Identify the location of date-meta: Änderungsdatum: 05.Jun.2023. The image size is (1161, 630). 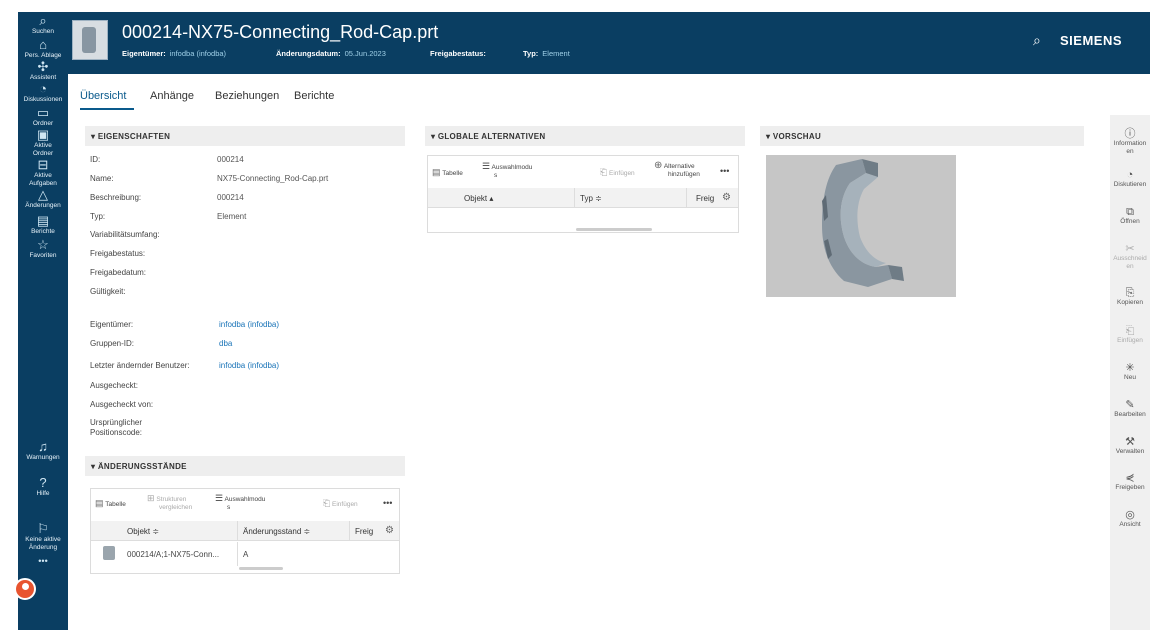
(331, 53).